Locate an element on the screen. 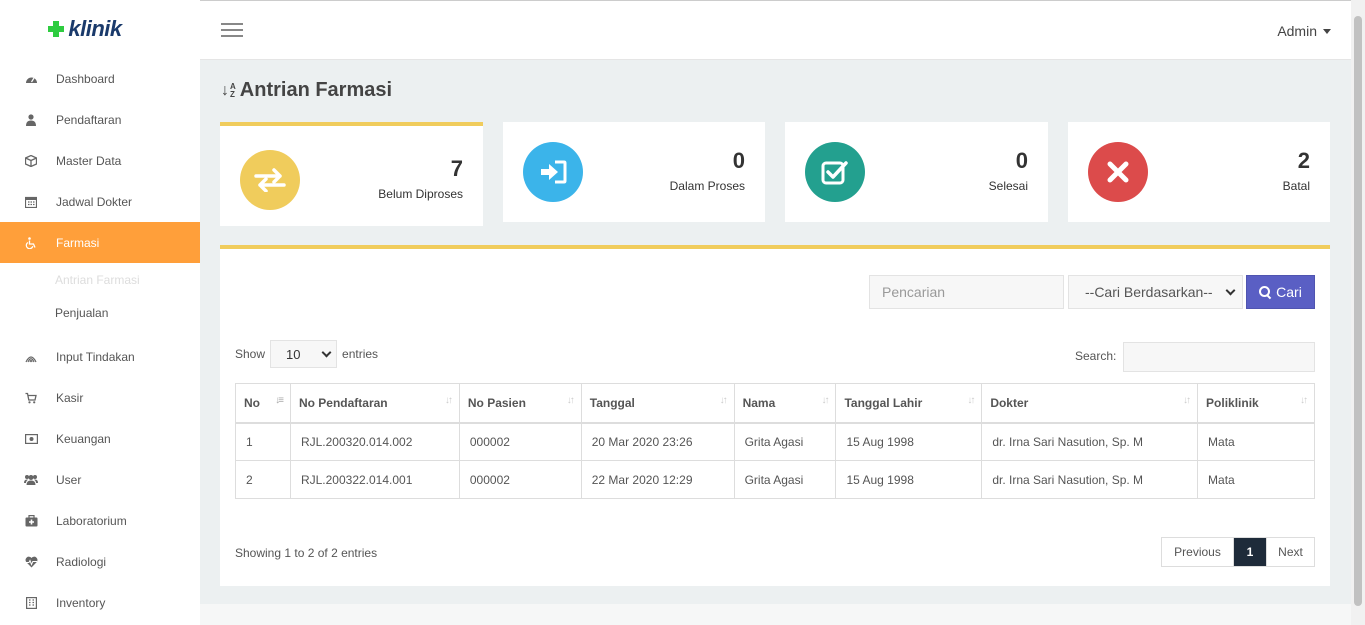 The width and height of the screenshot is (1365, 625). stat-value: 0 is located at coordinates (738, 160).